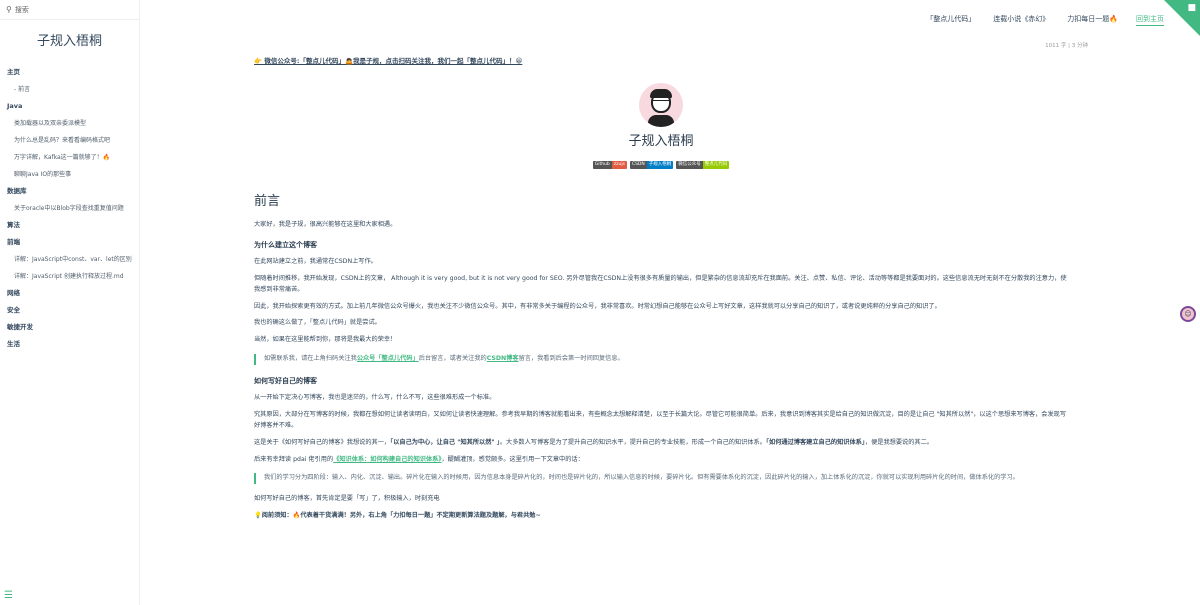 The height and width of the screenshot is (605, 1200). I want to click on profile: 子规入梧桐 Github zzujs CSDN 子规入梧桐 微信公众号 整点儿代码, so click(661, 126).